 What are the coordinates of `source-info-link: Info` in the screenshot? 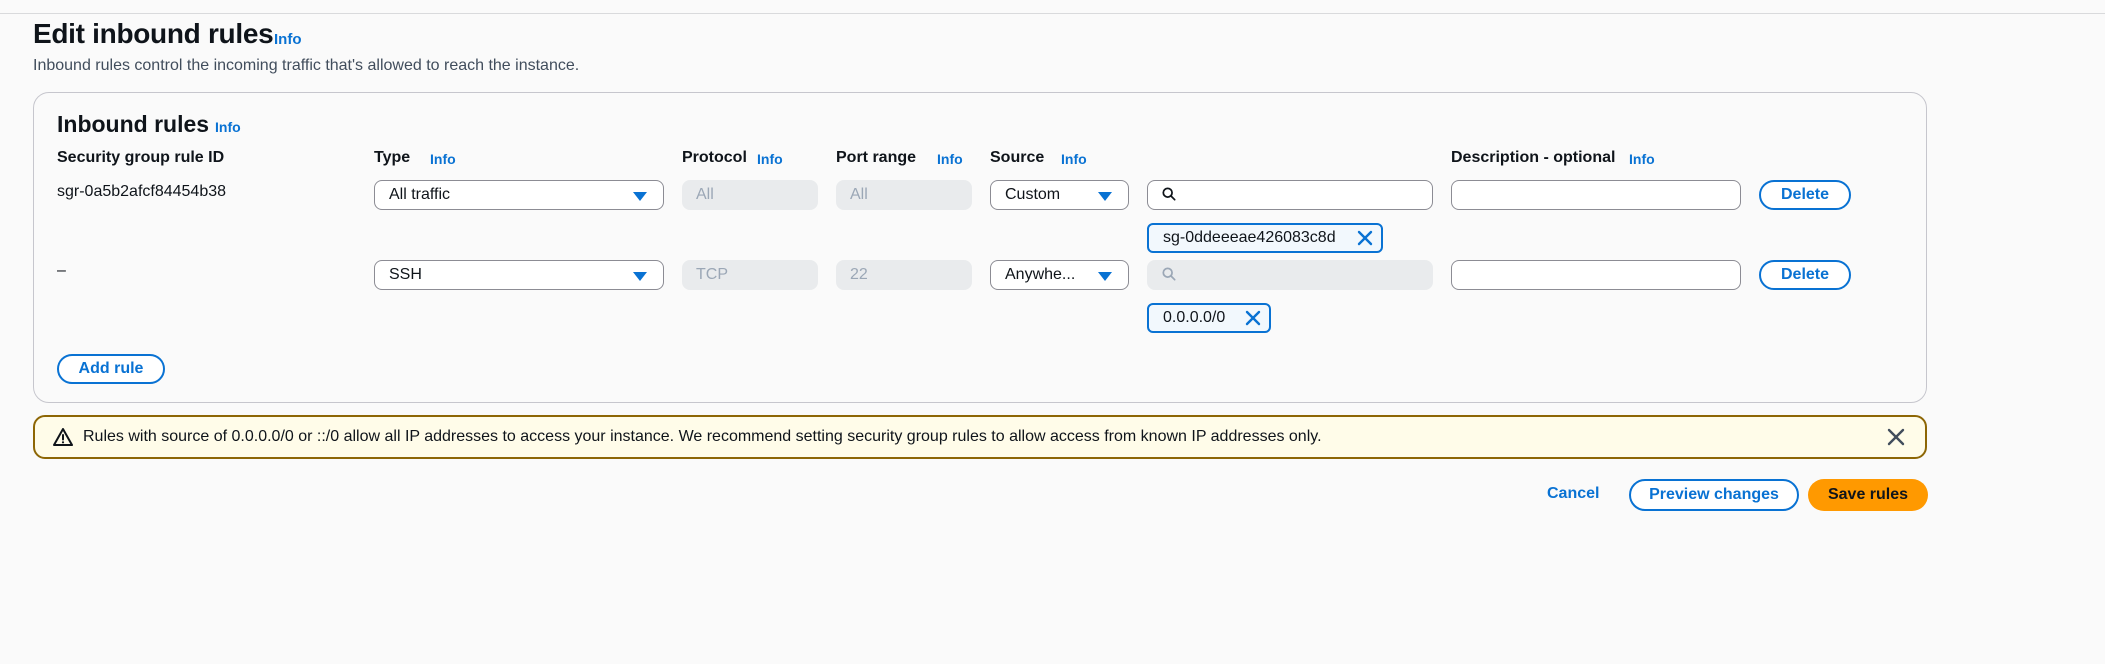 It's located at (1074, 159).